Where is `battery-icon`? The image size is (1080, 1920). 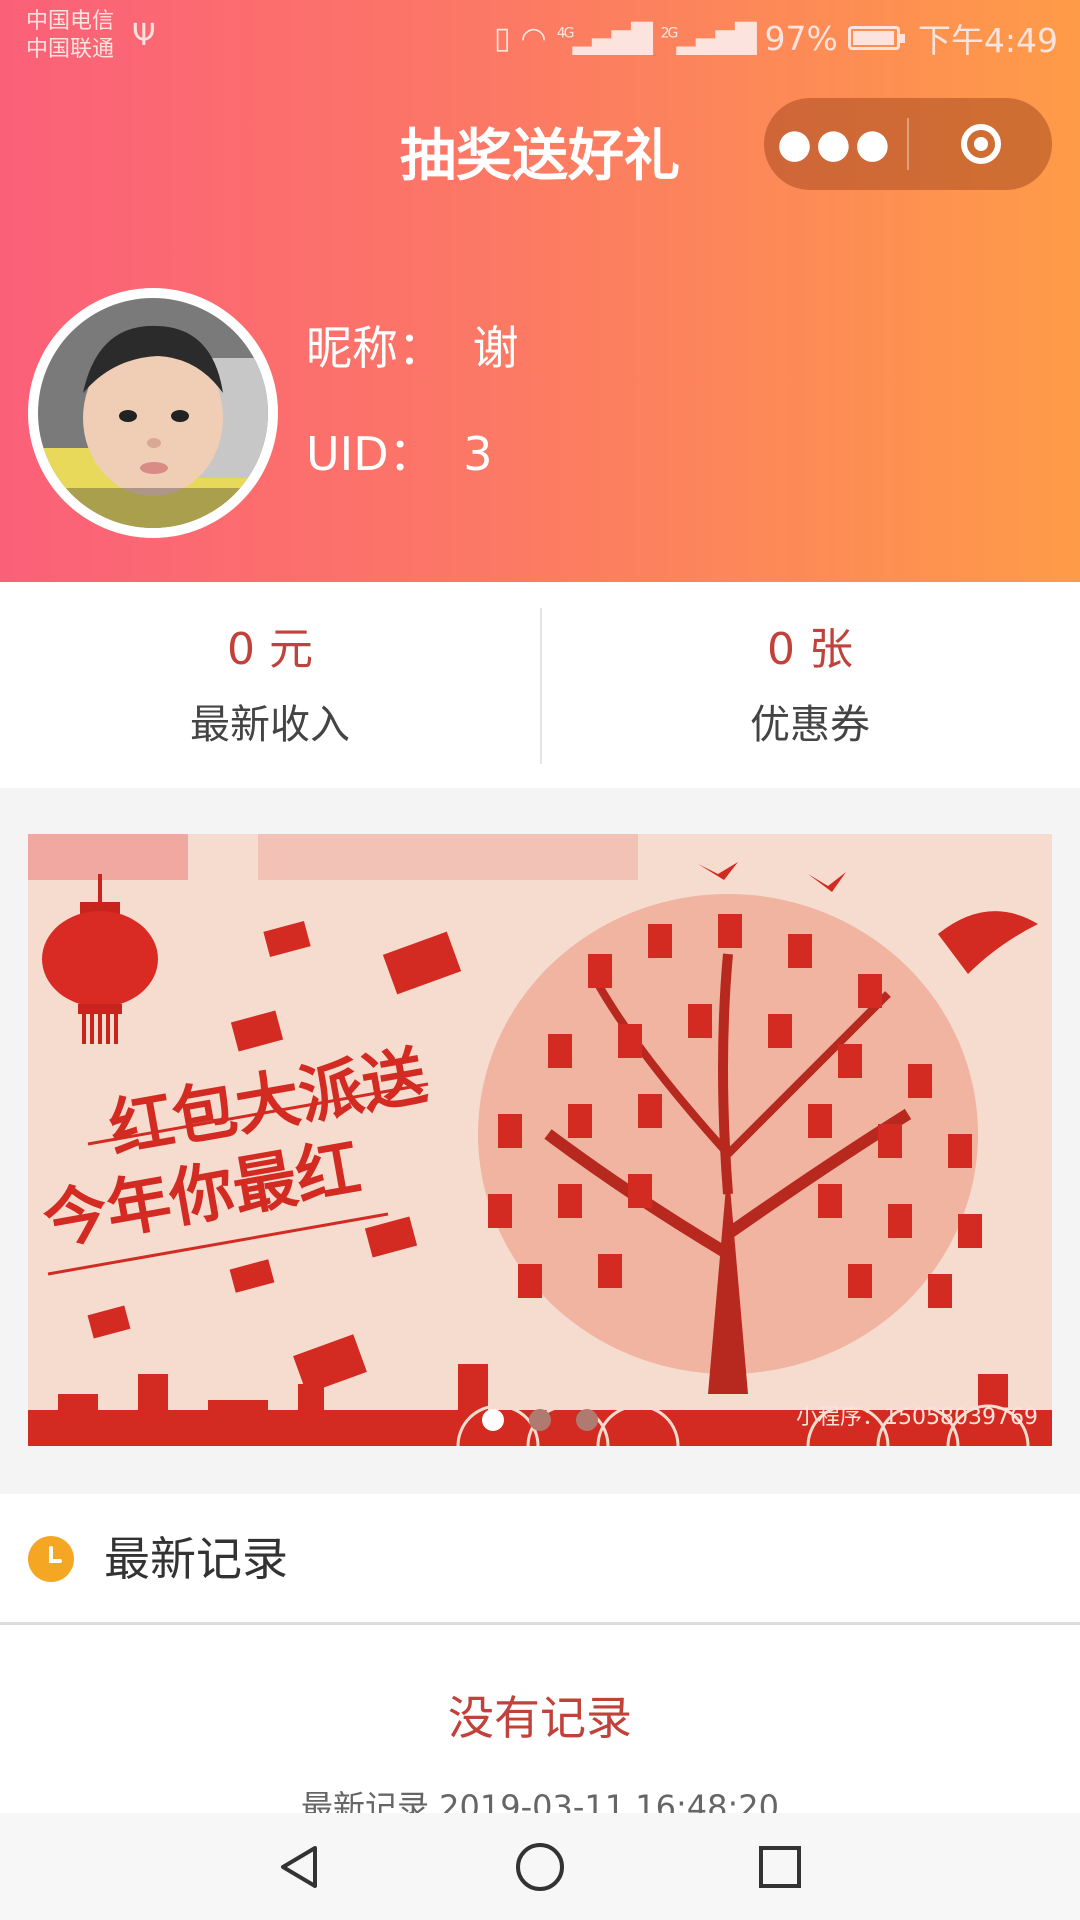 battery-icon is located at coordinates (876, 38).